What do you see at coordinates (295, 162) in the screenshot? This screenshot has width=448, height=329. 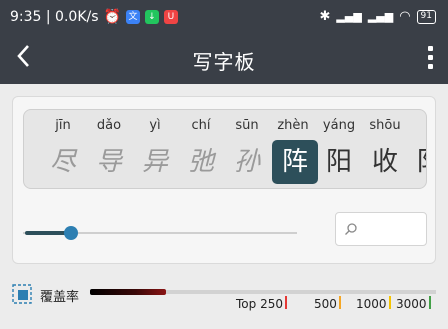 I see `hanzi-character: 阵` at bounding box center [295, 162].